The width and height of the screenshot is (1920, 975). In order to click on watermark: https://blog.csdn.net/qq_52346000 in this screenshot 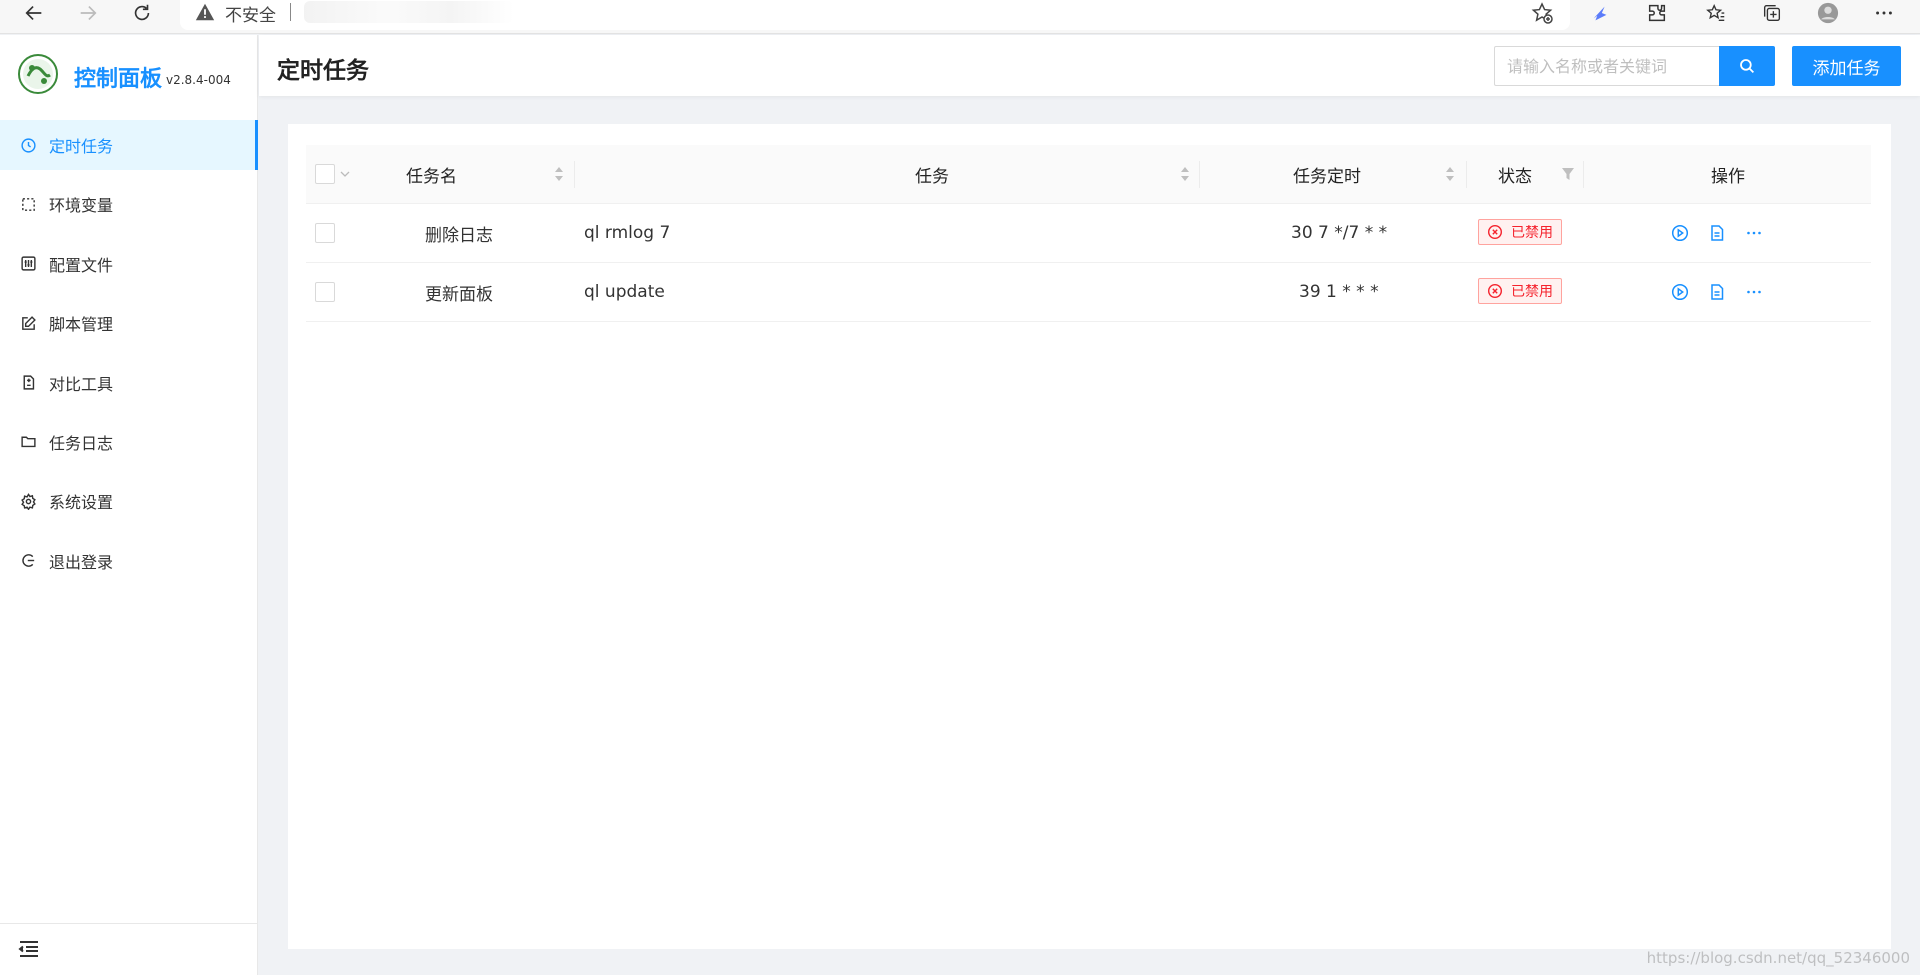, I will do `click(1778, 958)`.